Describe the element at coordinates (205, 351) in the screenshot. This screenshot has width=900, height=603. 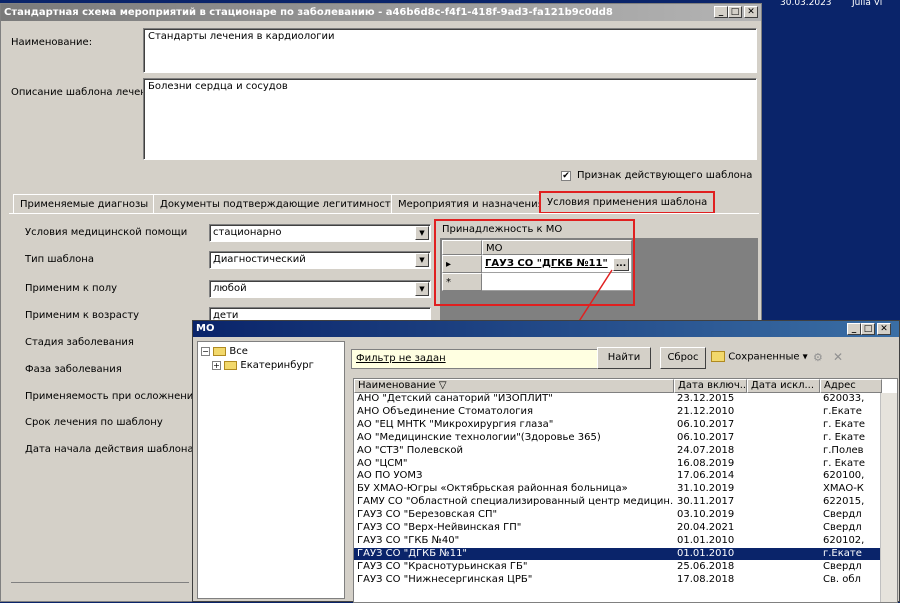
I see `collapse-icon: −` at that location.